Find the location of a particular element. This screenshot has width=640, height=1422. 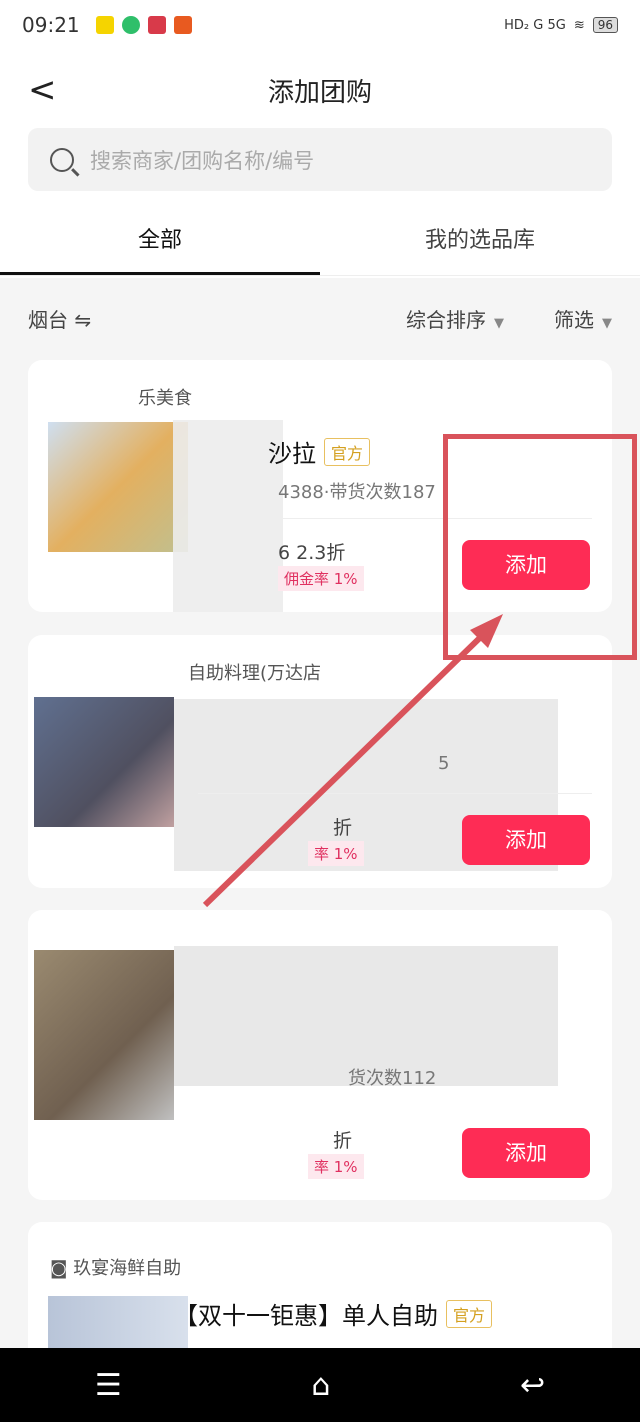

home-button: ⌂ is located at coordinates (320, 1385).